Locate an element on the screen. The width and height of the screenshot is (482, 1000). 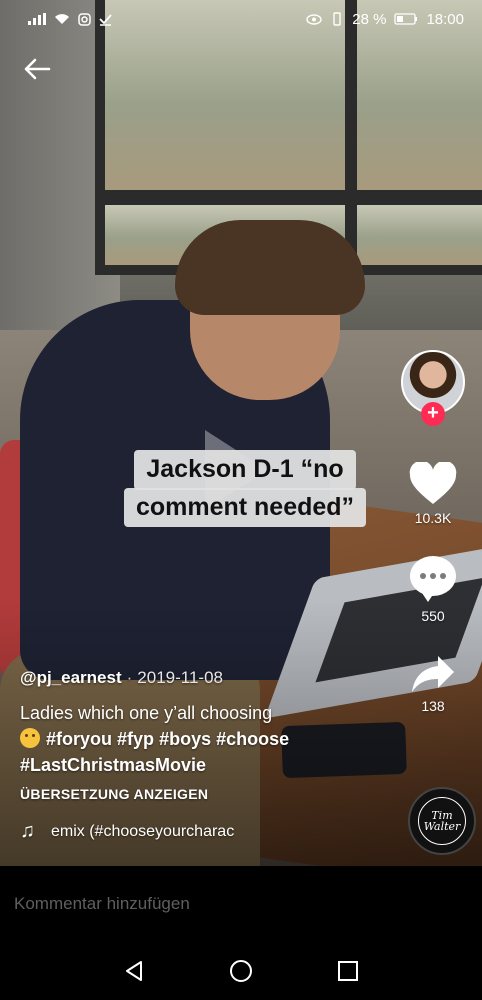
system-nav-bar is located at coordinates (241, 971).